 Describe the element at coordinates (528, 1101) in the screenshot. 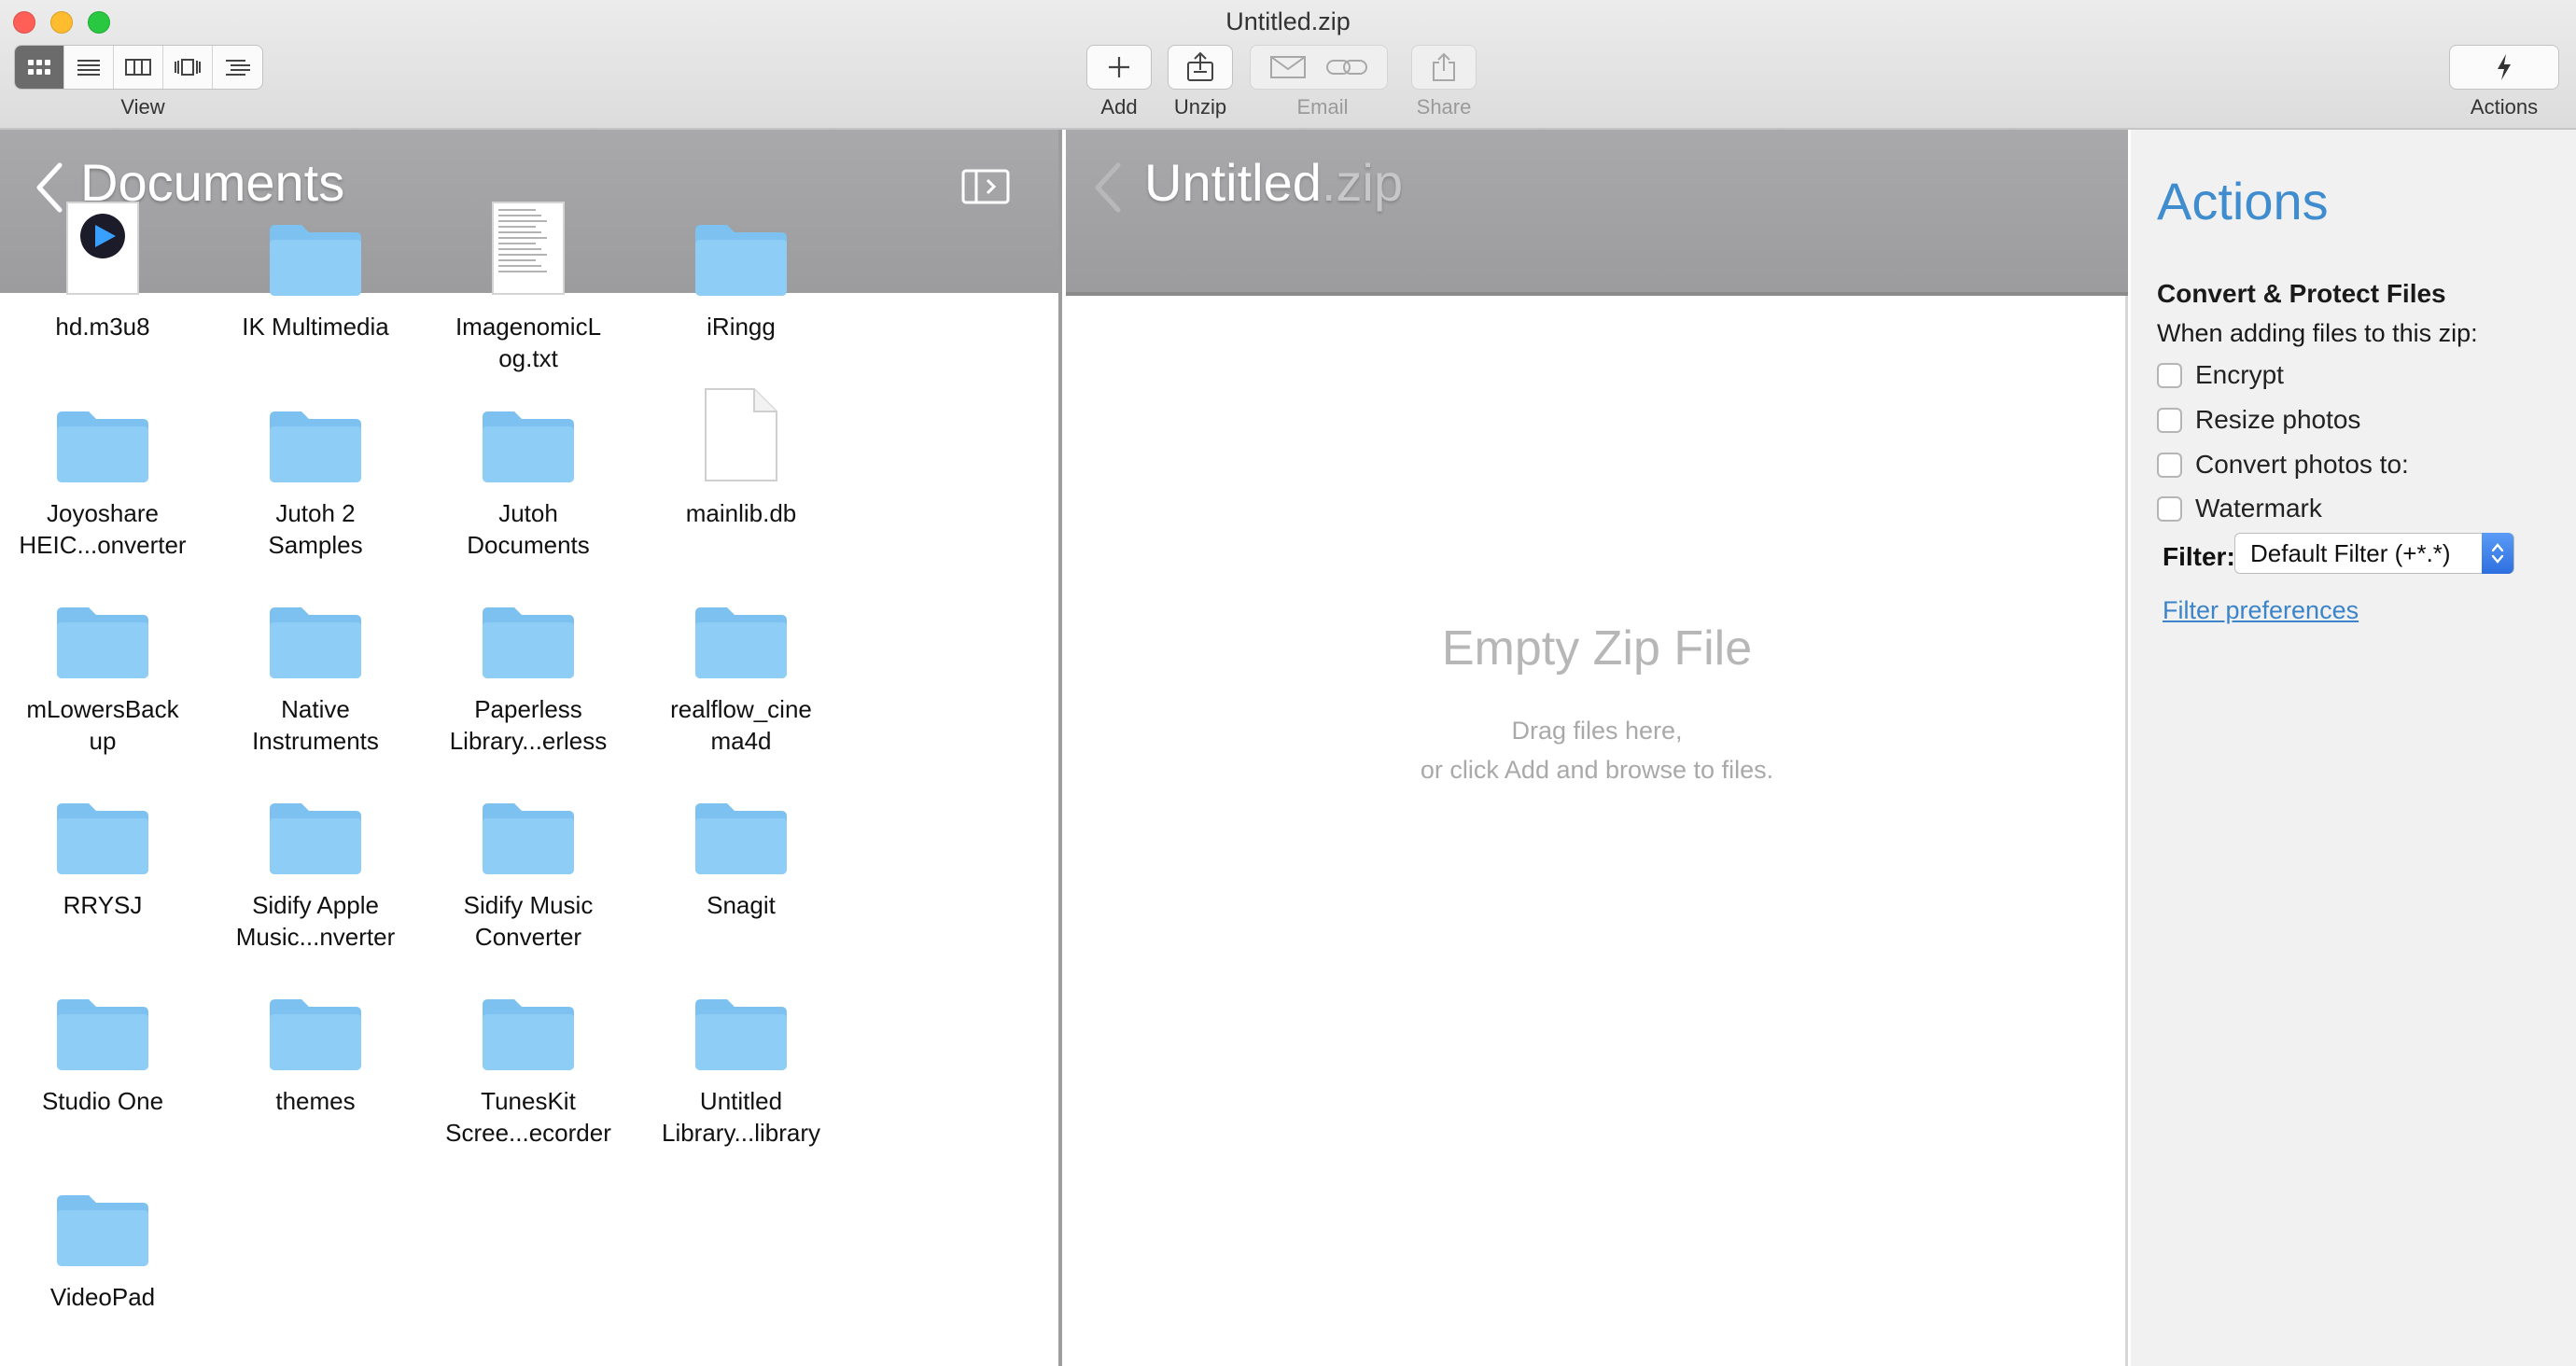

I see `file-name-label: TunesKit` at that location.